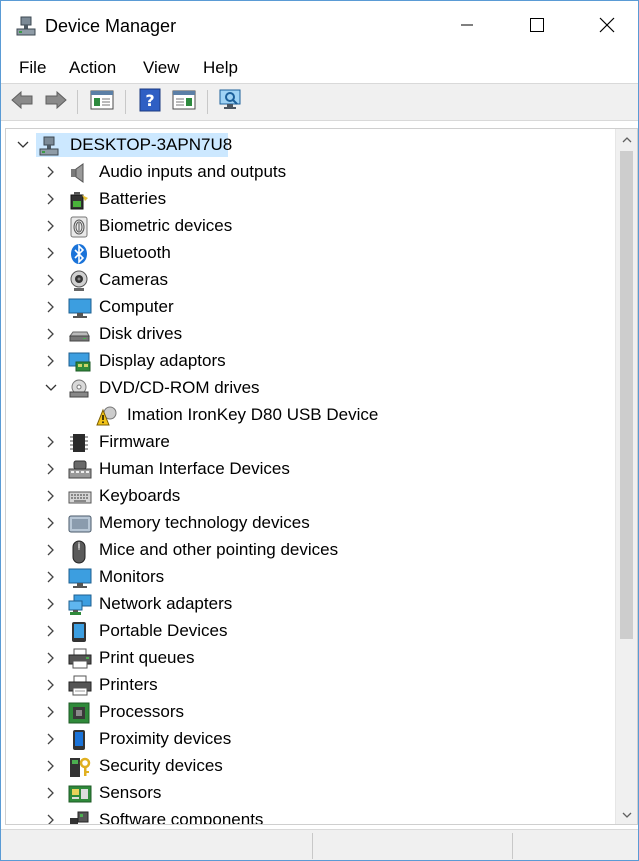 The height and width of the screenshot is (861, 639). Describe the element at coordinates (308, 685) in the screenshot. I see `tree-item-printers: Printers` at that location.